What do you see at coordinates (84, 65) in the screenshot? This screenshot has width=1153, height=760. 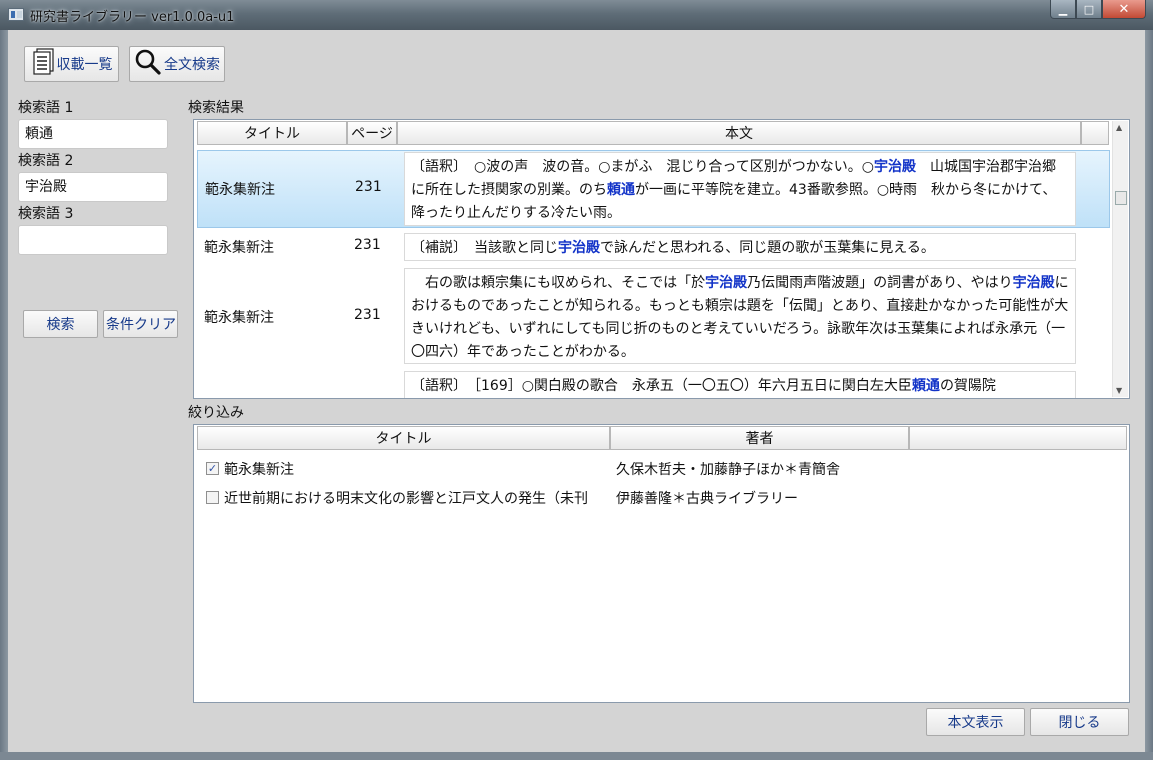 I see `list-button-label: 収載一覧` at bounding box center [84, 65].